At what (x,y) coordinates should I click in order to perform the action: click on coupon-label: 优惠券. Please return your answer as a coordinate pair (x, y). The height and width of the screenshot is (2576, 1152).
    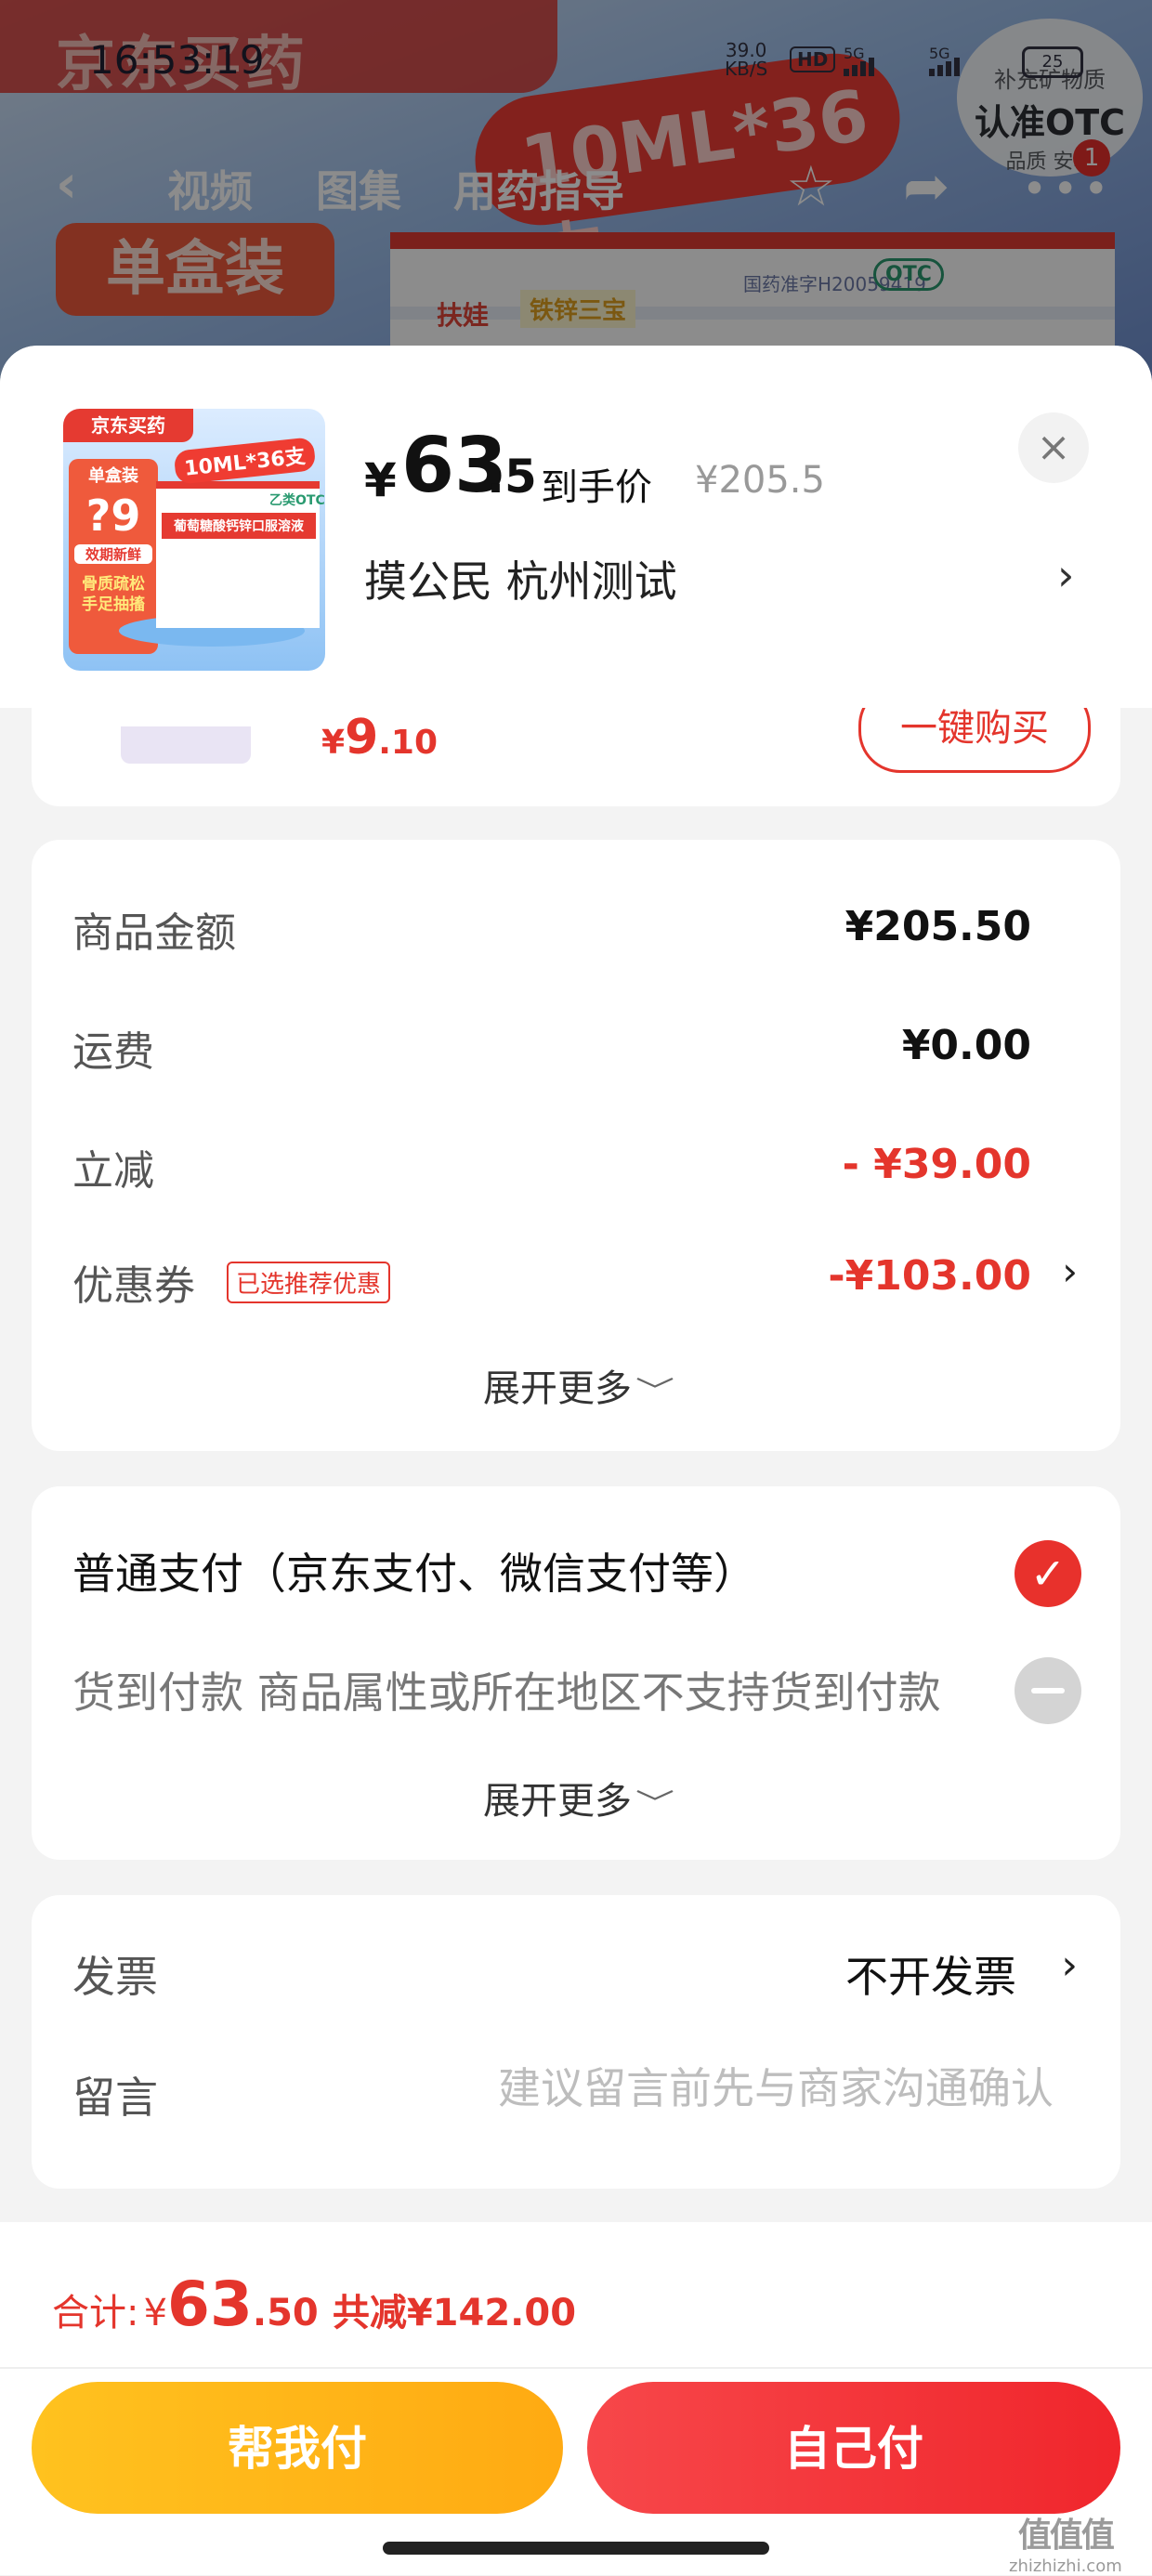
    Looking at the image, I should click on (133, 1282).